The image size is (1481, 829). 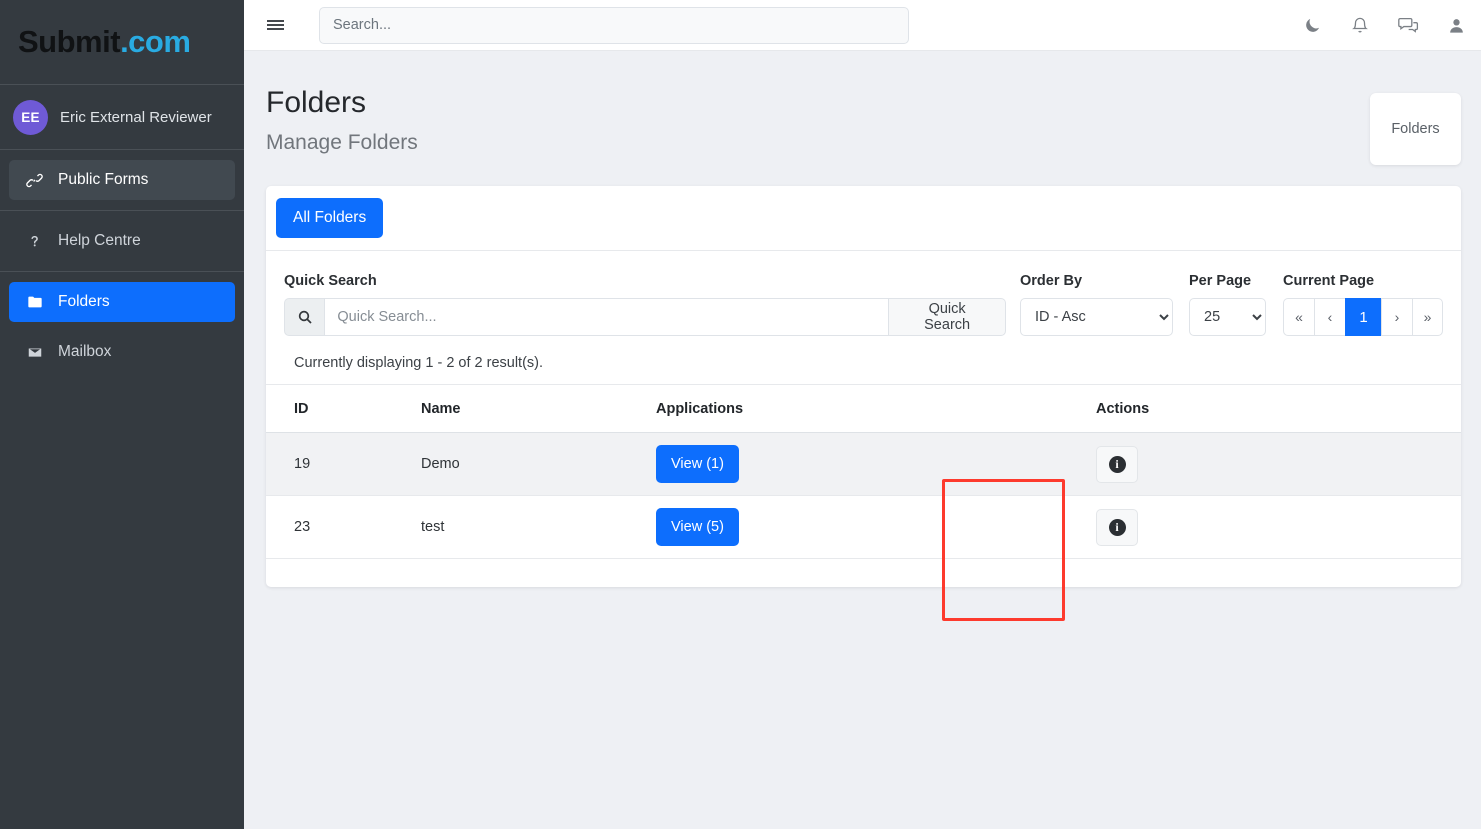 I want to click on table-row: 19 Demo View (1) i, so click(x=863, y=464).